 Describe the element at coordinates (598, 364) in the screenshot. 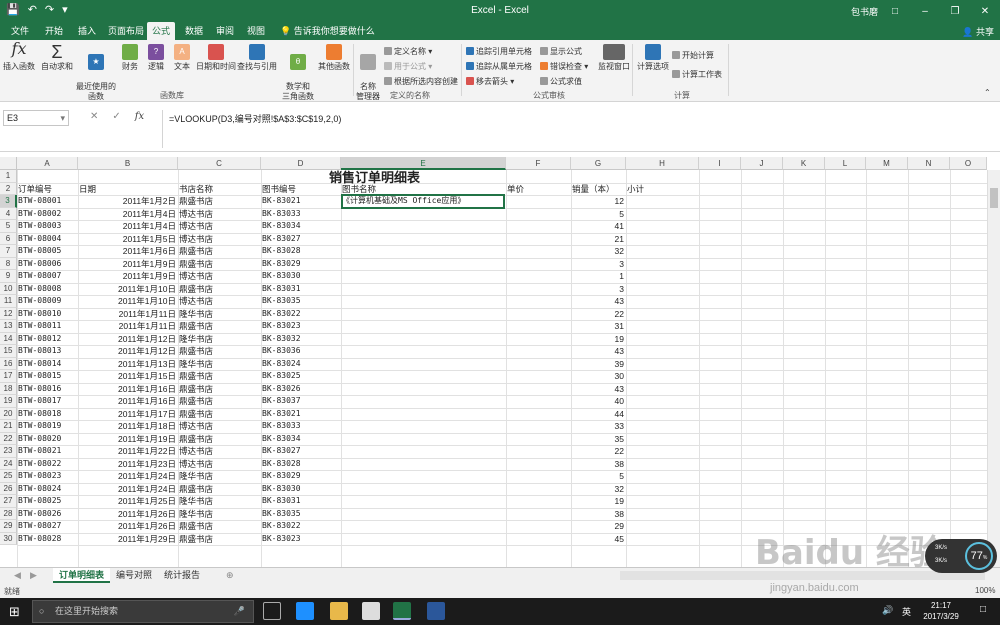

I see `quantity-cell: 39` at that location.